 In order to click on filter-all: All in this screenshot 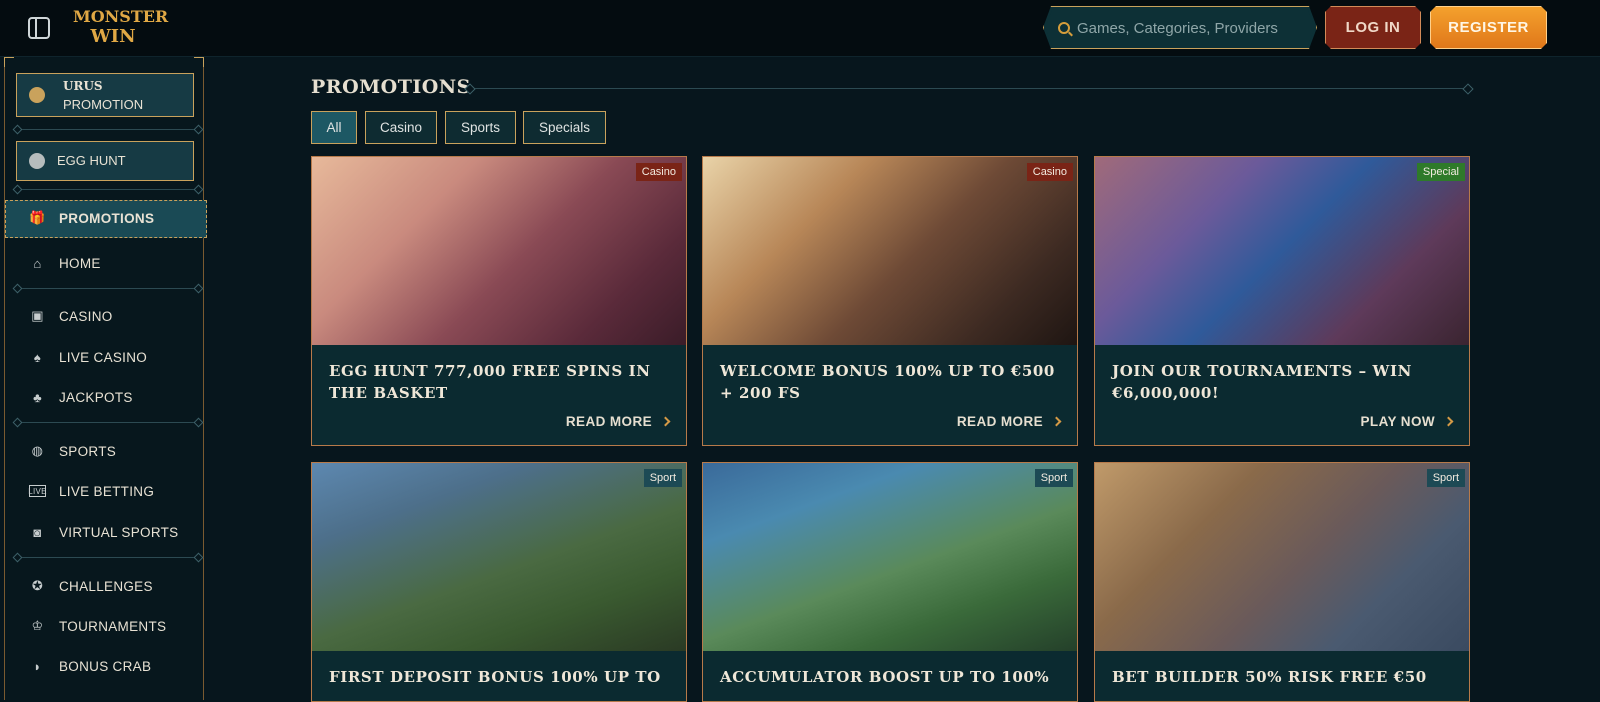, I will do `click(334, 127)`.